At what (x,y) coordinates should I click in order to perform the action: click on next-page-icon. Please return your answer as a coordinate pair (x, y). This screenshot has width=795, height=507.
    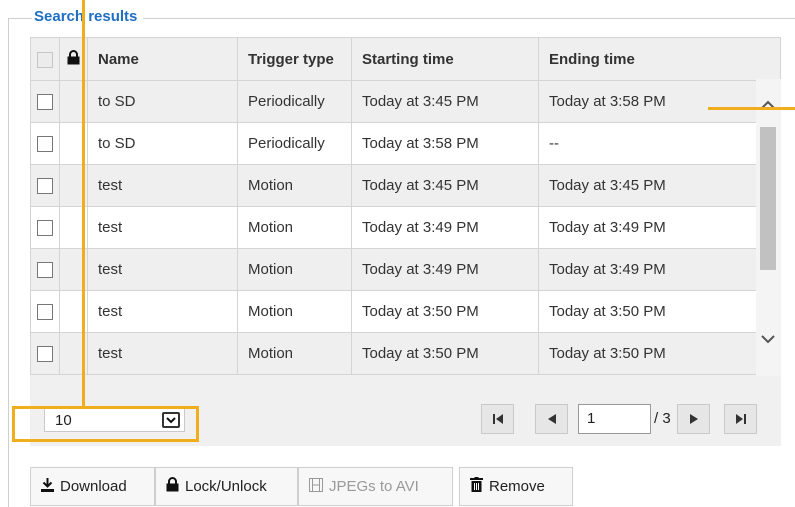
    Looking at the image, I should click on (693, 419).